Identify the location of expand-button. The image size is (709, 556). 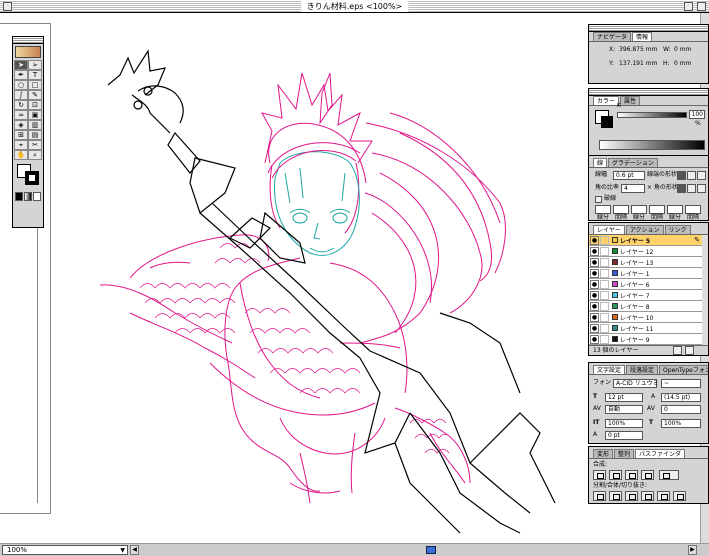
(669, 475).